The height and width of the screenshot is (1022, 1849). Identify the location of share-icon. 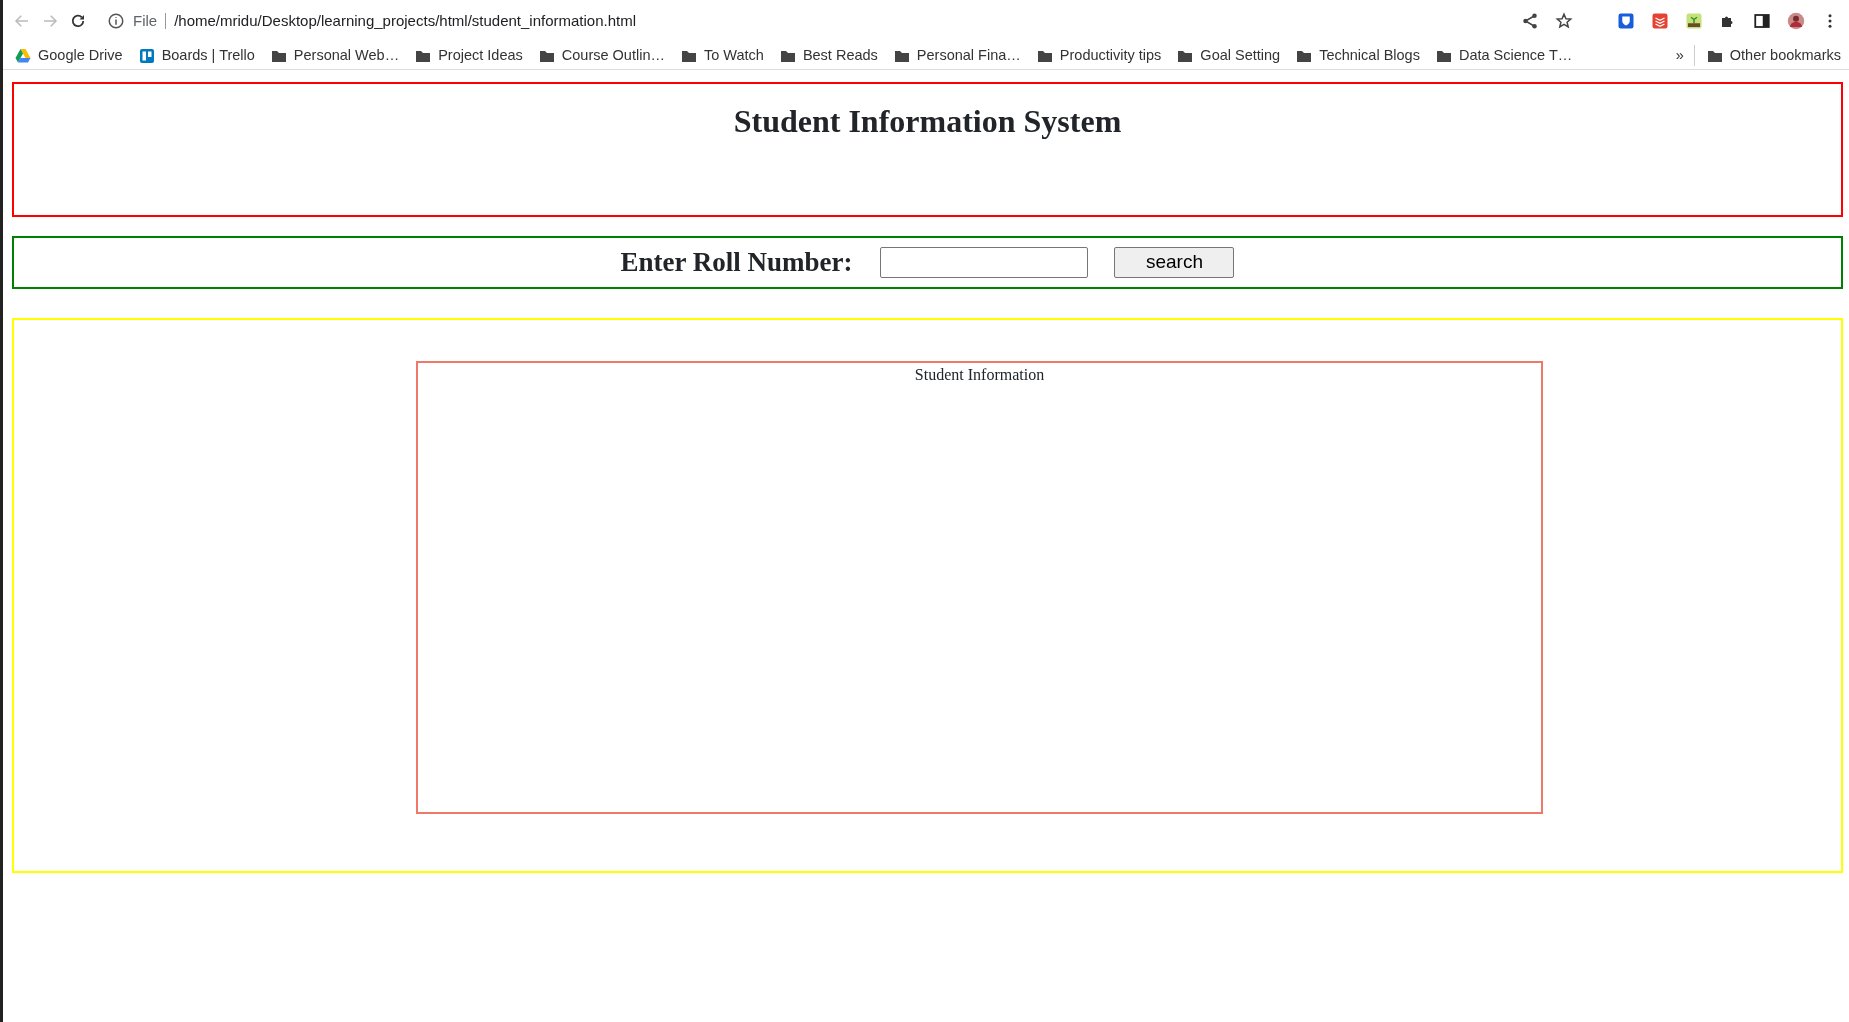
(1530, 21).